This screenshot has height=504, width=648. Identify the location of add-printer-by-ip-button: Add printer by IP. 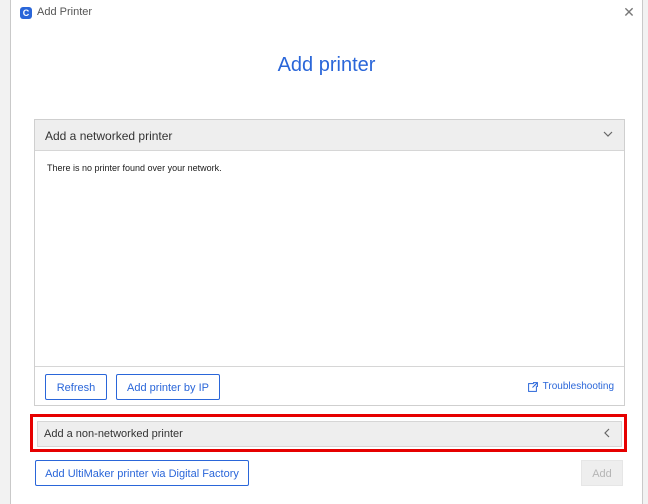
(168, 387).